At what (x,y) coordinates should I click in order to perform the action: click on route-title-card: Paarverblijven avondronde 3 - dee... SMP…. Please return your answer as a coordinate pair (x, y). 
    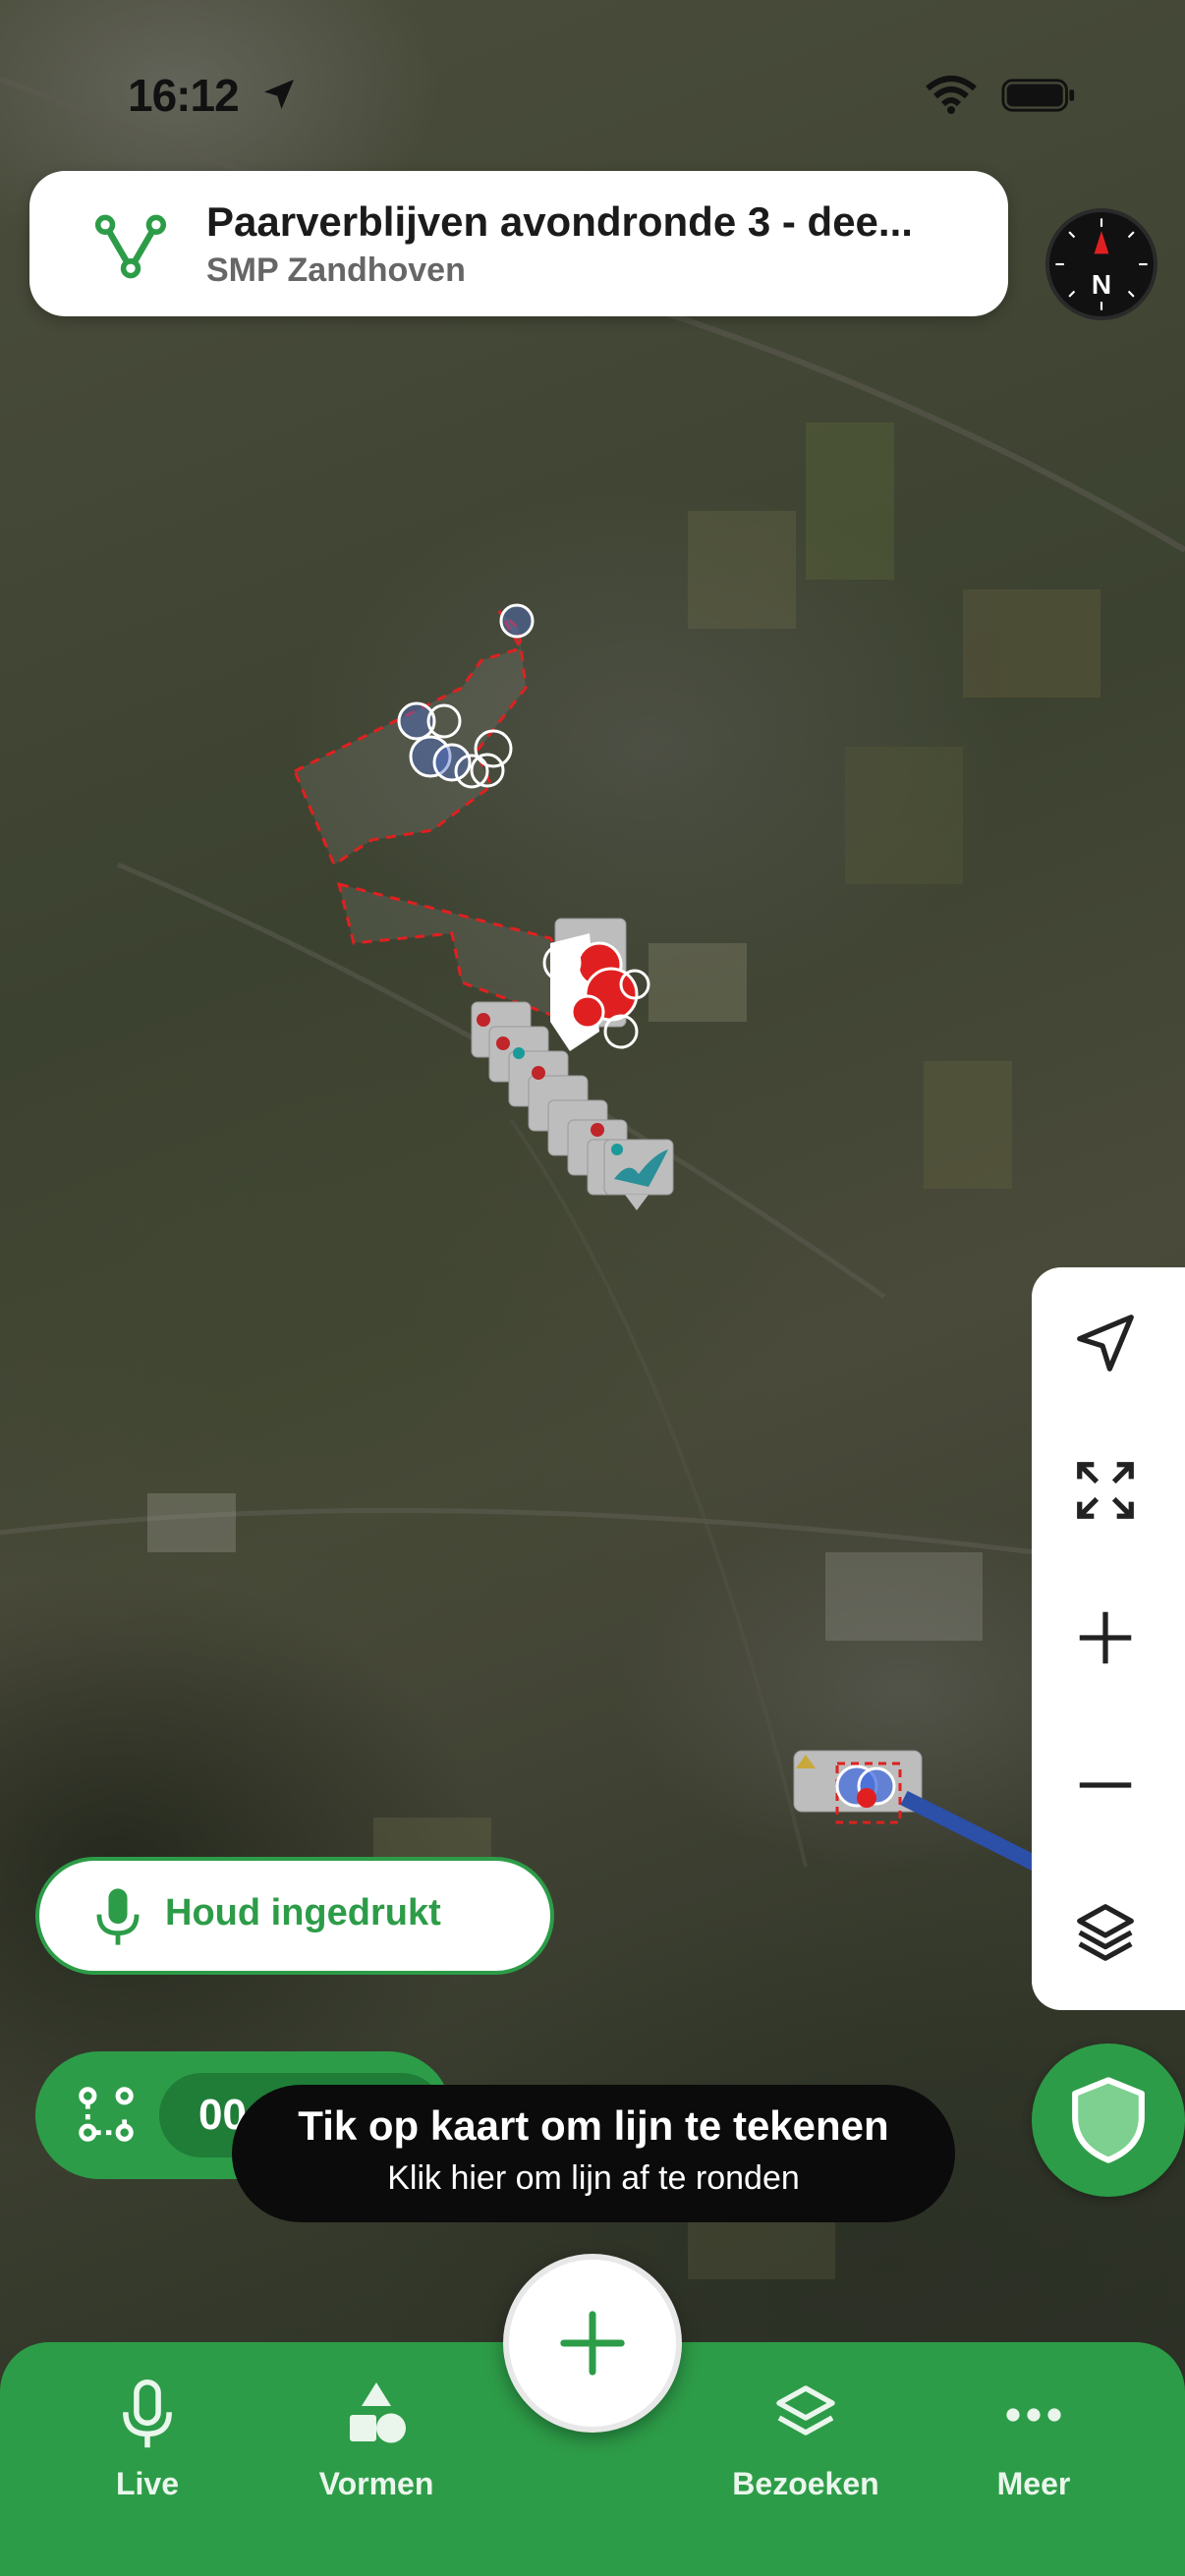
    Looking at the image, I should click on (519, 243).